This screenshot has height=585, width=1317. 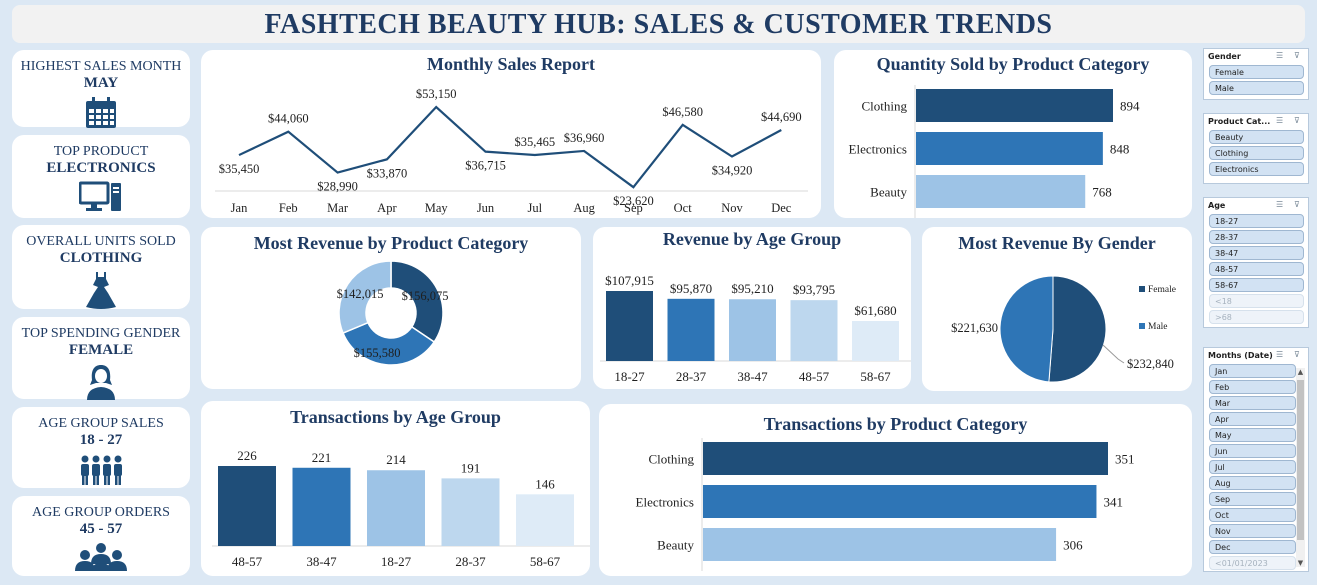 I want to click on slicer-scrollbar: ▲ ▼, so click(x=1300, y=467).